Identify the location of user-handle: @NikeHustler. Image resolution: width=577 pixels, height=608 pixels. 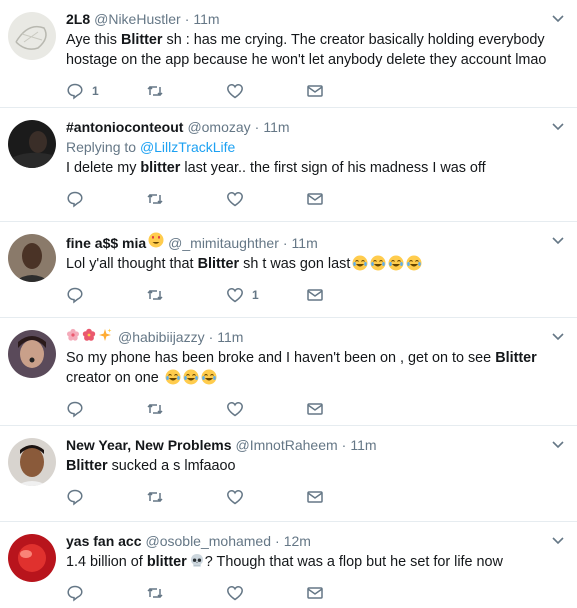
(137, 19).